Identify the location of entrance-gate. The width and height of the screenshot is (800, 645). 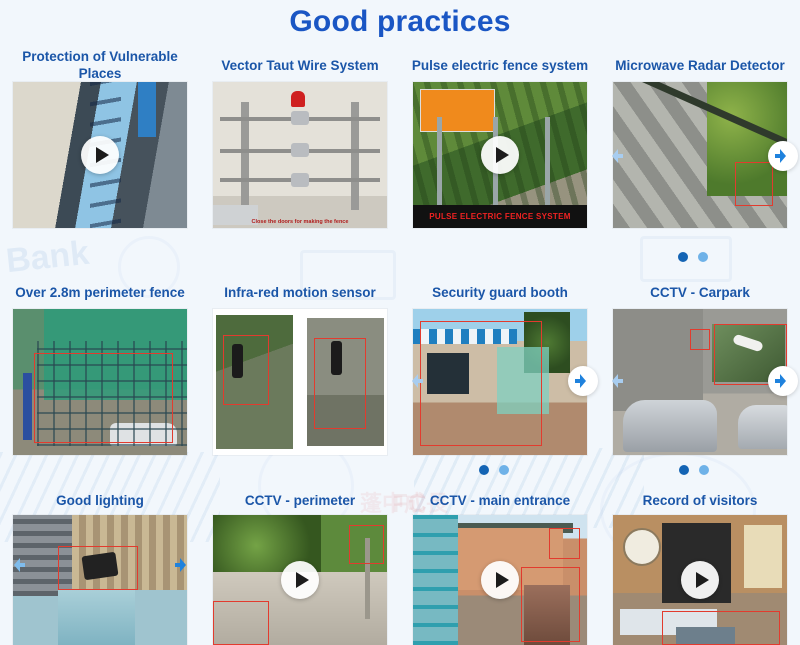
(436, 580).